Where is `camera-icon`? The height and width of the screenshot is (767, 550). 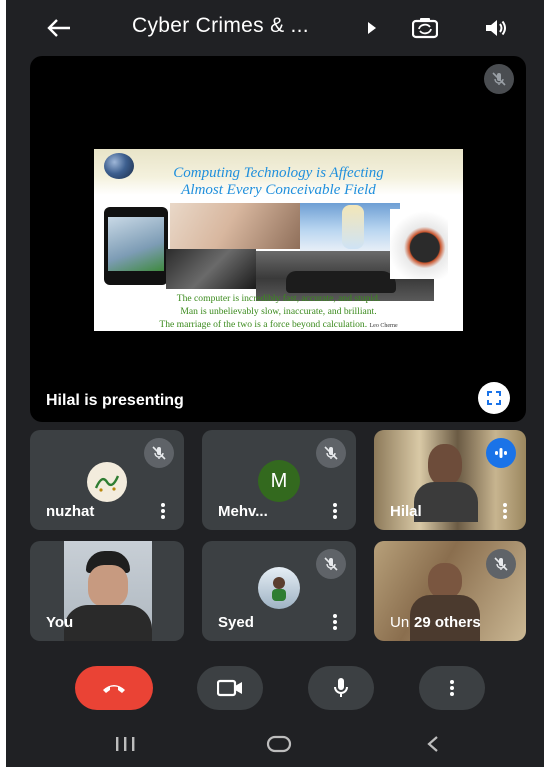
camera-icon is located at coordinates (229, 688).